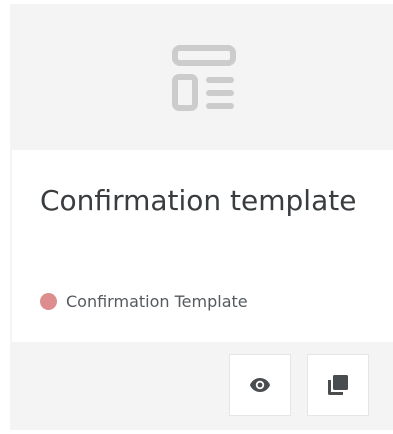 This screenshot has height=434, width=393. I want to click on card-title: Confirmation template, so click(205, 201).